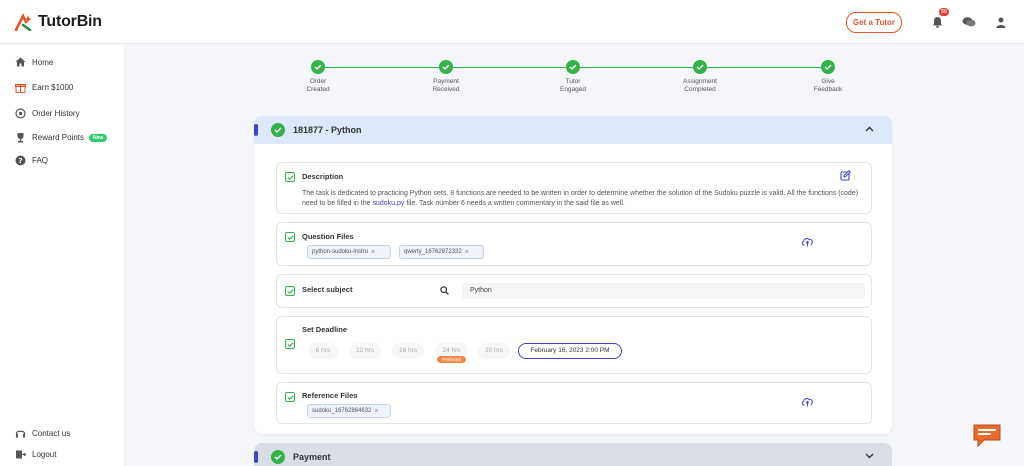 Image resolution: width=1024 pixels, height=466 pixels. I want to click on get-a-tutor-button: Get a Tutor, so click(873, 22).